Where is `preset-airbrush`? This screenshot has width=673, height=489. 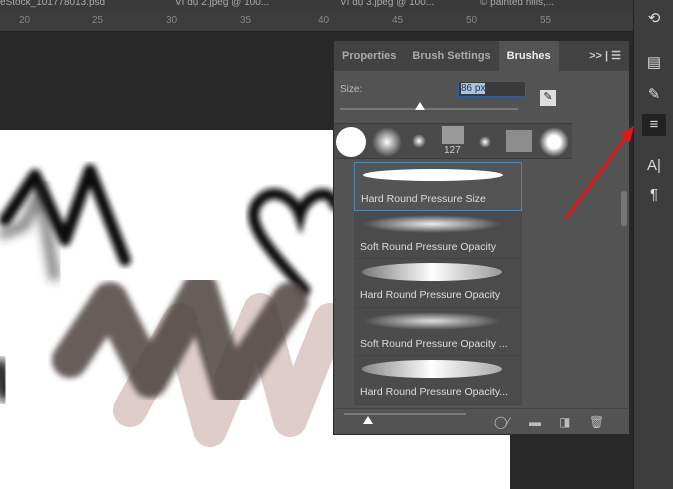
preset-airbrush is located at coordinates (554, 142).